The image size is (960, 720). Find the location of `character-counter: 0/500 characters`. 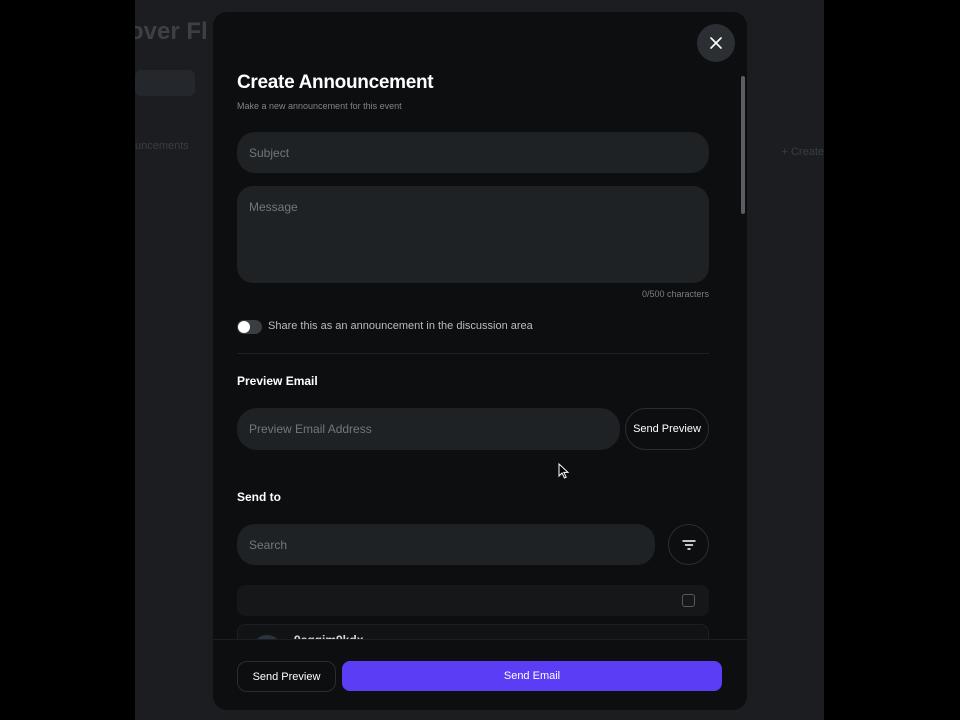

character-counter: 0/500 characters is located at coordinates (675, 294).